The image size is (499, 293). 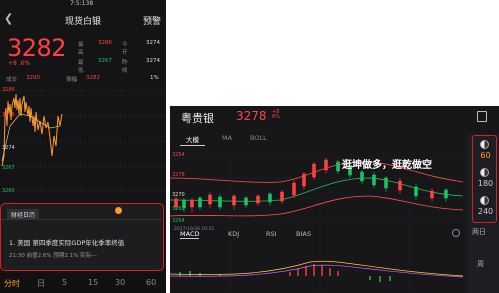 I want to click on quote-label: 最低, so click(x=81, y=67).